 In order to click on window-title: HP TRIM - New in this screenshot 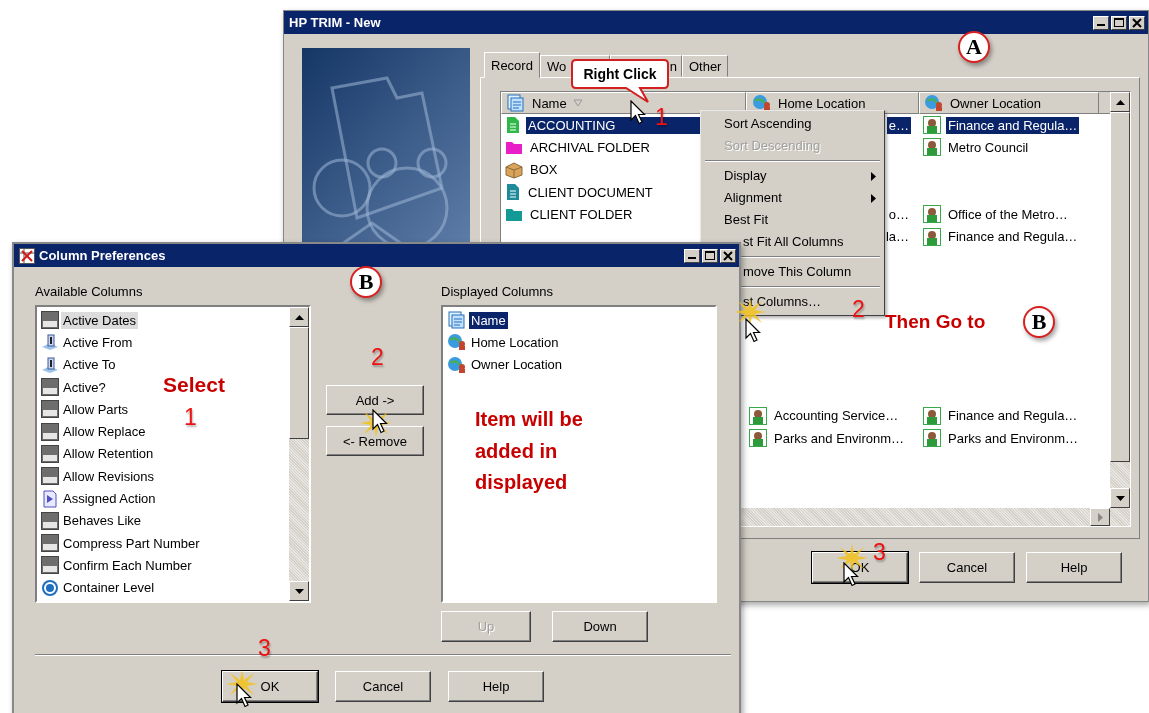, I will do `click(335, 22)`.